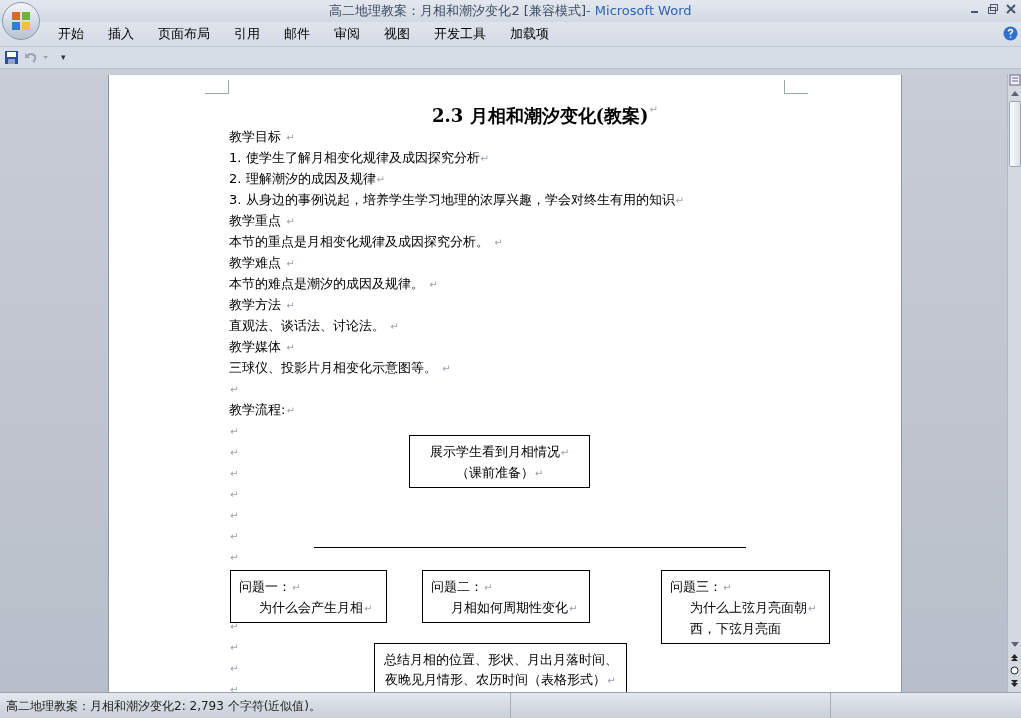 The height and width of the screenshot is (718, 1021). I want to click on box-text: 为什么上弦月亮面朝, so click(748, 607).